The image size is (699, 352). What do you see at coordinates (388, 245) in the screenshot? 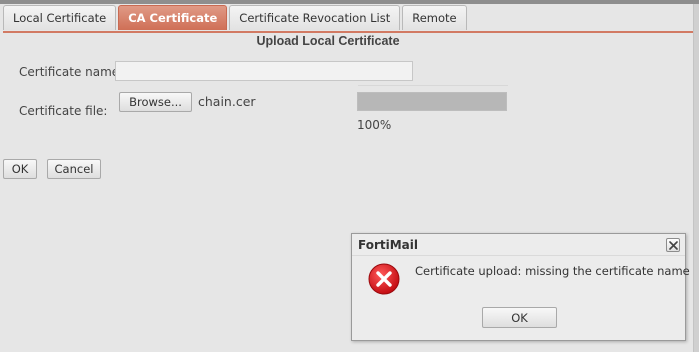
I see `dialog-title: FortiMail` at bounding box center [388, 245].